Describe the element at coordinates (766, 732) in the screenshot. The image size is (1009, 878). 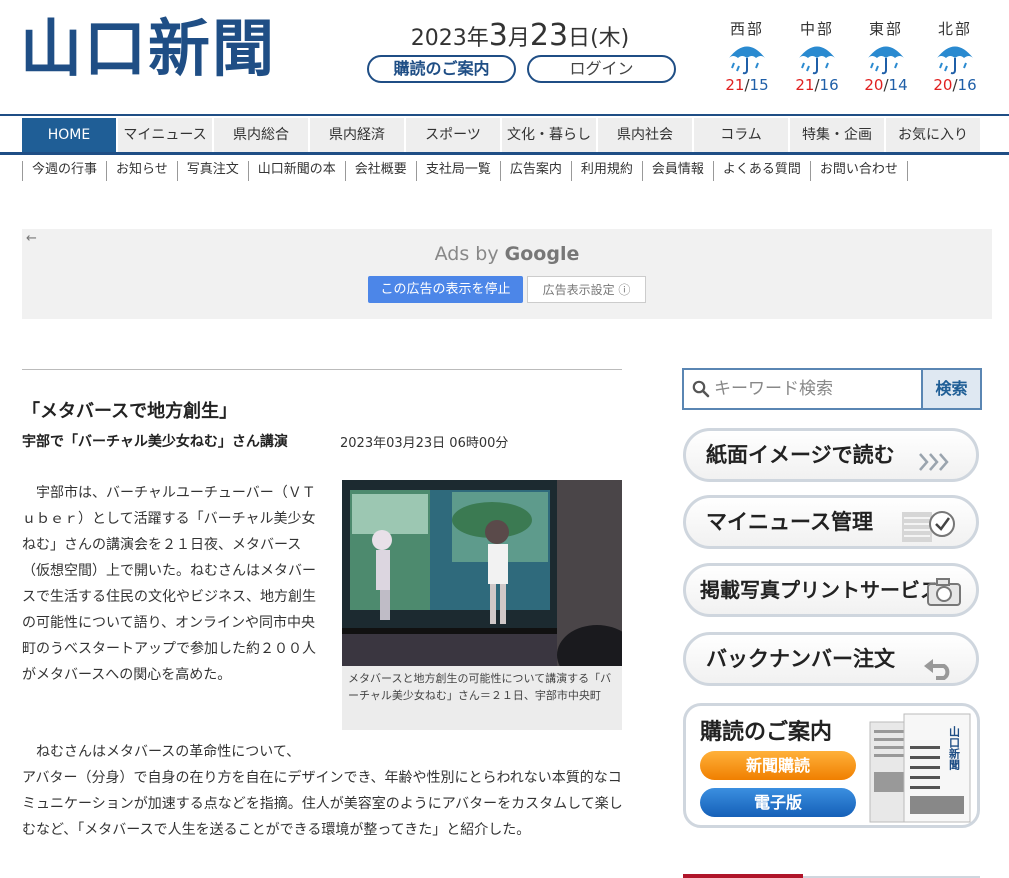
I see `promo-title: 購読のご案内` at that location.